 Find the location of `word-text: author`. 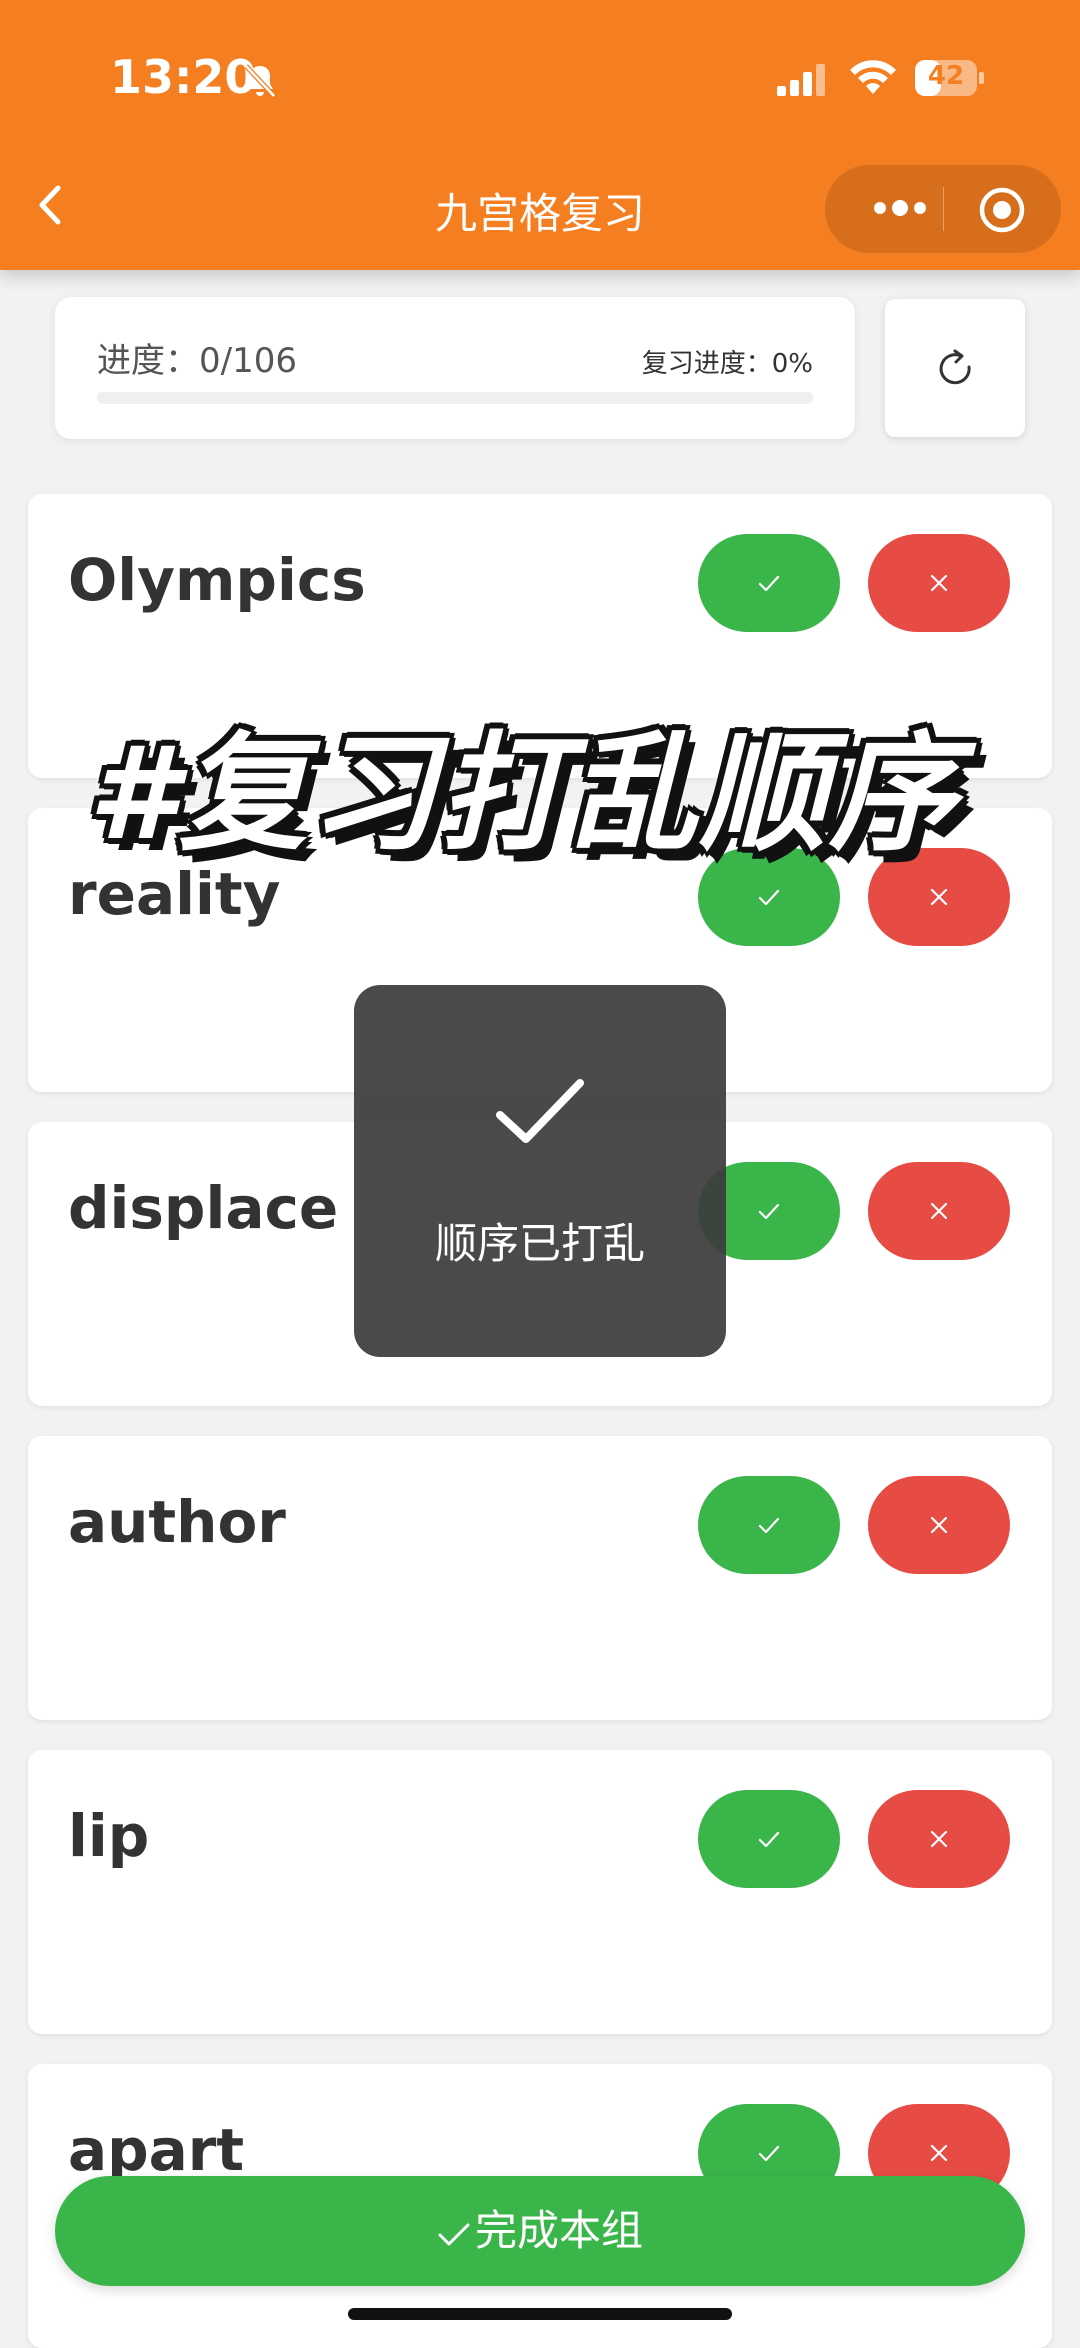

word-text: author is located at coordinates (177, 1522).